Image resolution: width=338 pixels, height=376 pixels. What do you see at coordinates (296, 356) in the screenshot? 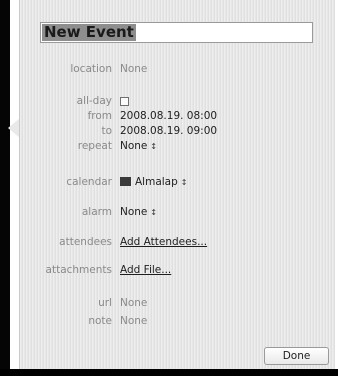
I see `done-button: Done` at bounding box center [296, 356].